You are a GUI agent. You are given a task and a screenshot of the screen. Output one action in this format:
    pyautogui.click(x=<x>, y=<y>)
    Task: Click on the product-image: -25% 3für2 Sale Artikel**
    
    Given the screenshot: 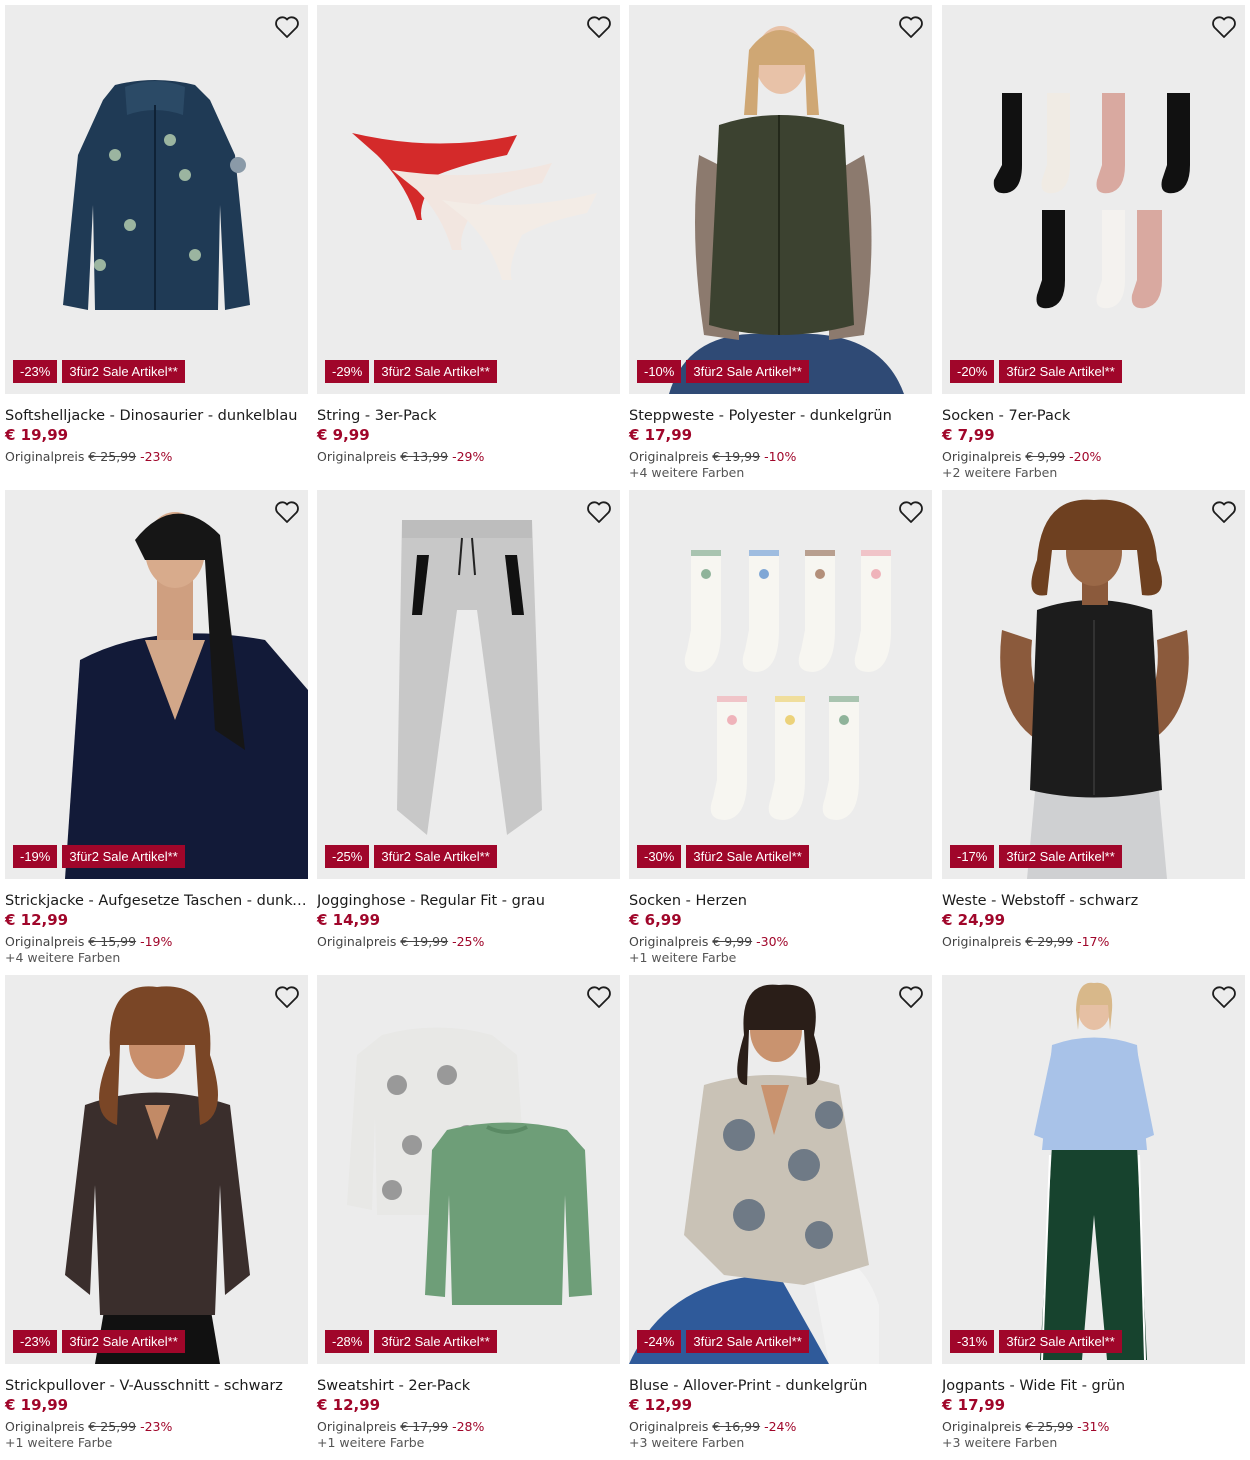 What is the action you would take?
    pyautogui.click(x=468, y=684)
    